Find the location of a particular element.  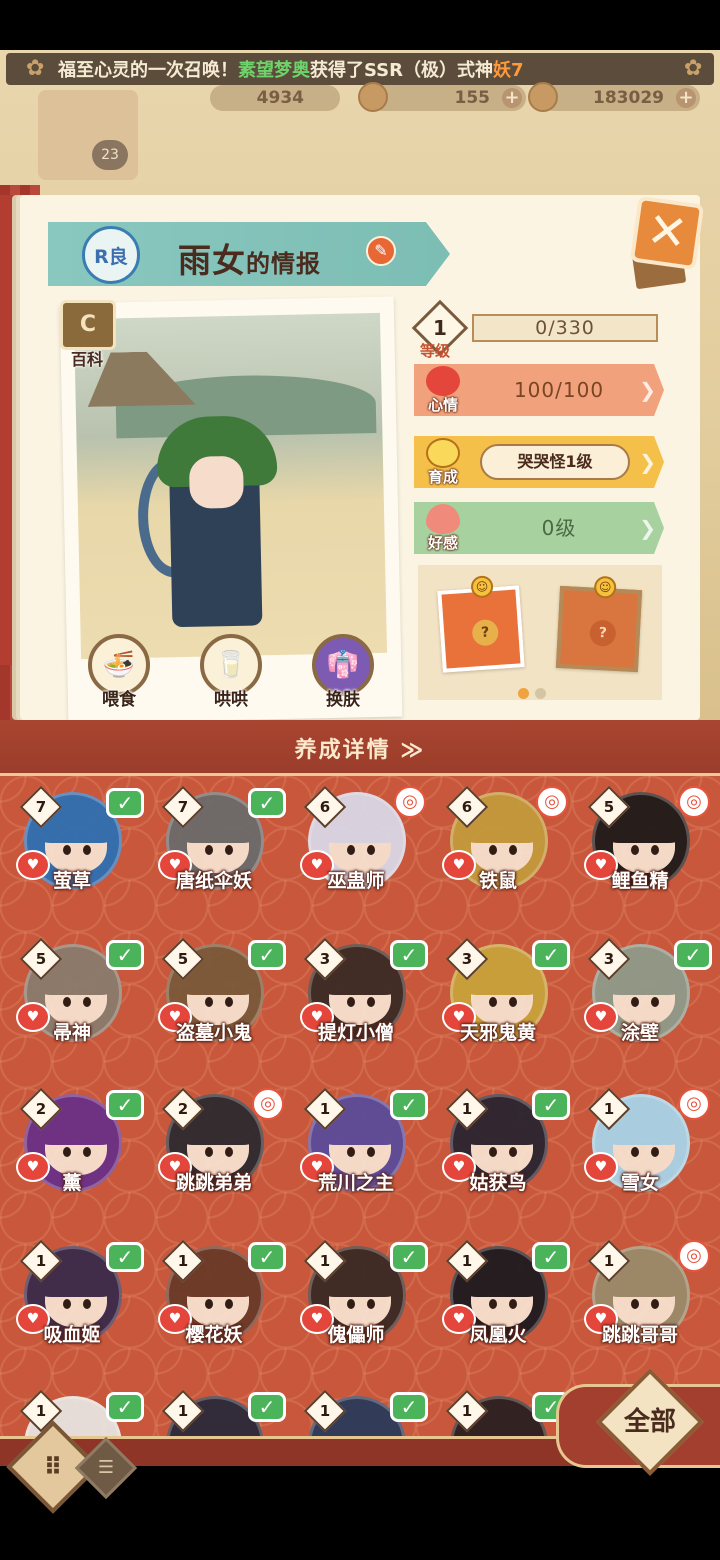

shikigami-name: 天邪鬼黄 is located at coordinates (497, 1033).